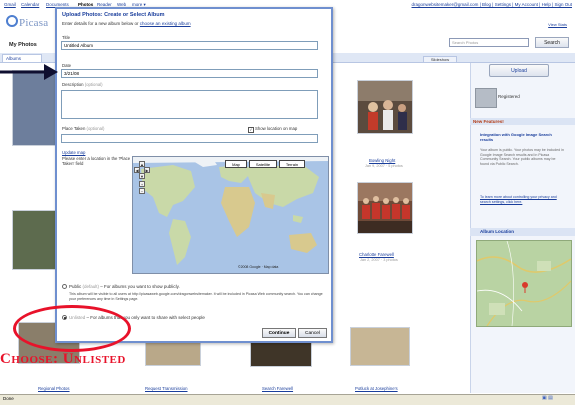 This screenshot has width=575, height=405. I want to click on my-photos-heading: My Photos, so click(23, 45).